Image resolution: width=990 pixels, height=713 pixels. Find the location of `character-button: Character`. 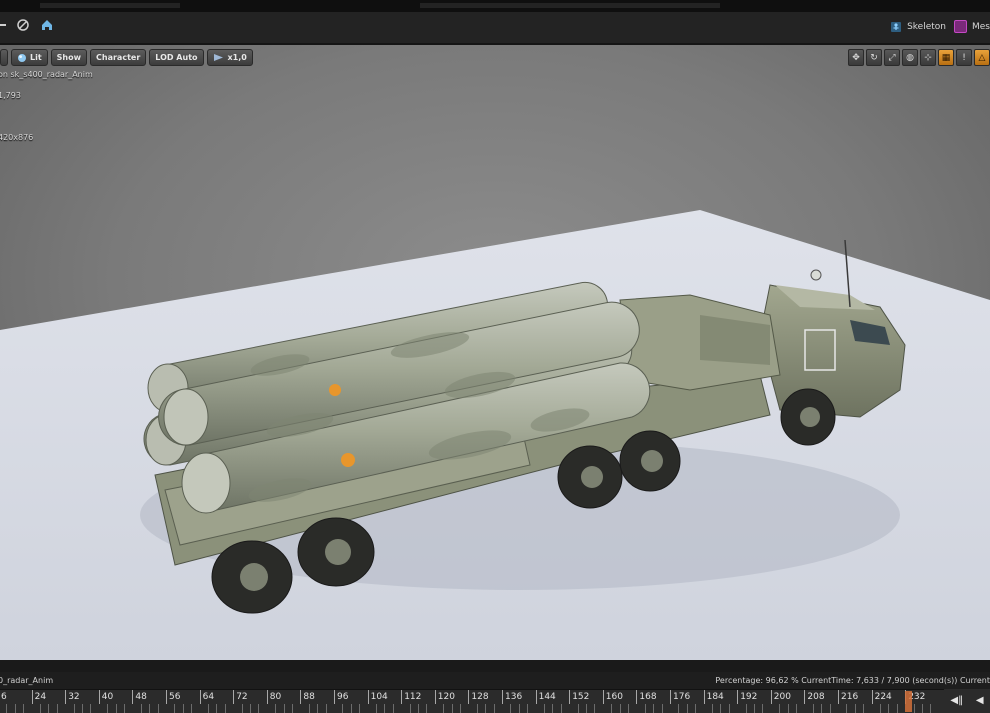

character-button: Character is located at coordinates (118, 57).